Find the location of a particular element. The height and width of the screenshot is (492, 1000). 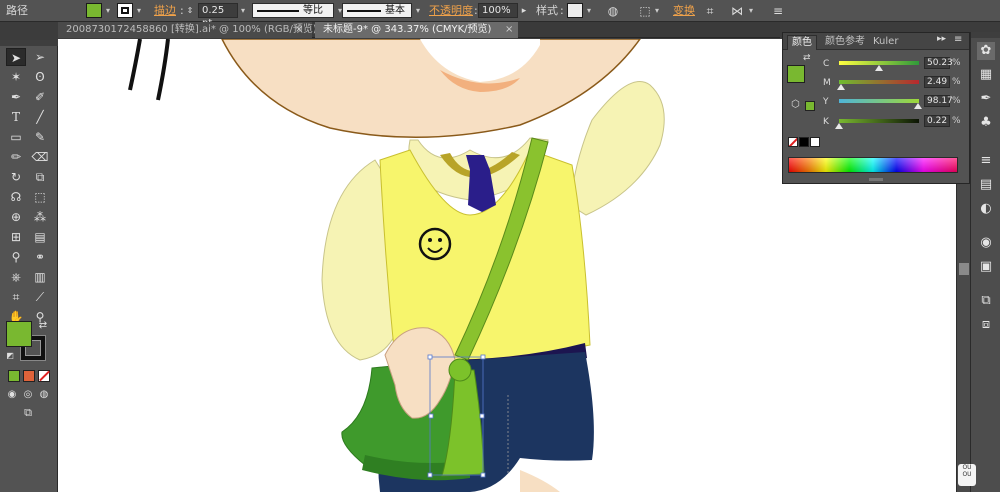

swap-fill-stroke-icon: ⇄ is located at coordinates (43, 326).